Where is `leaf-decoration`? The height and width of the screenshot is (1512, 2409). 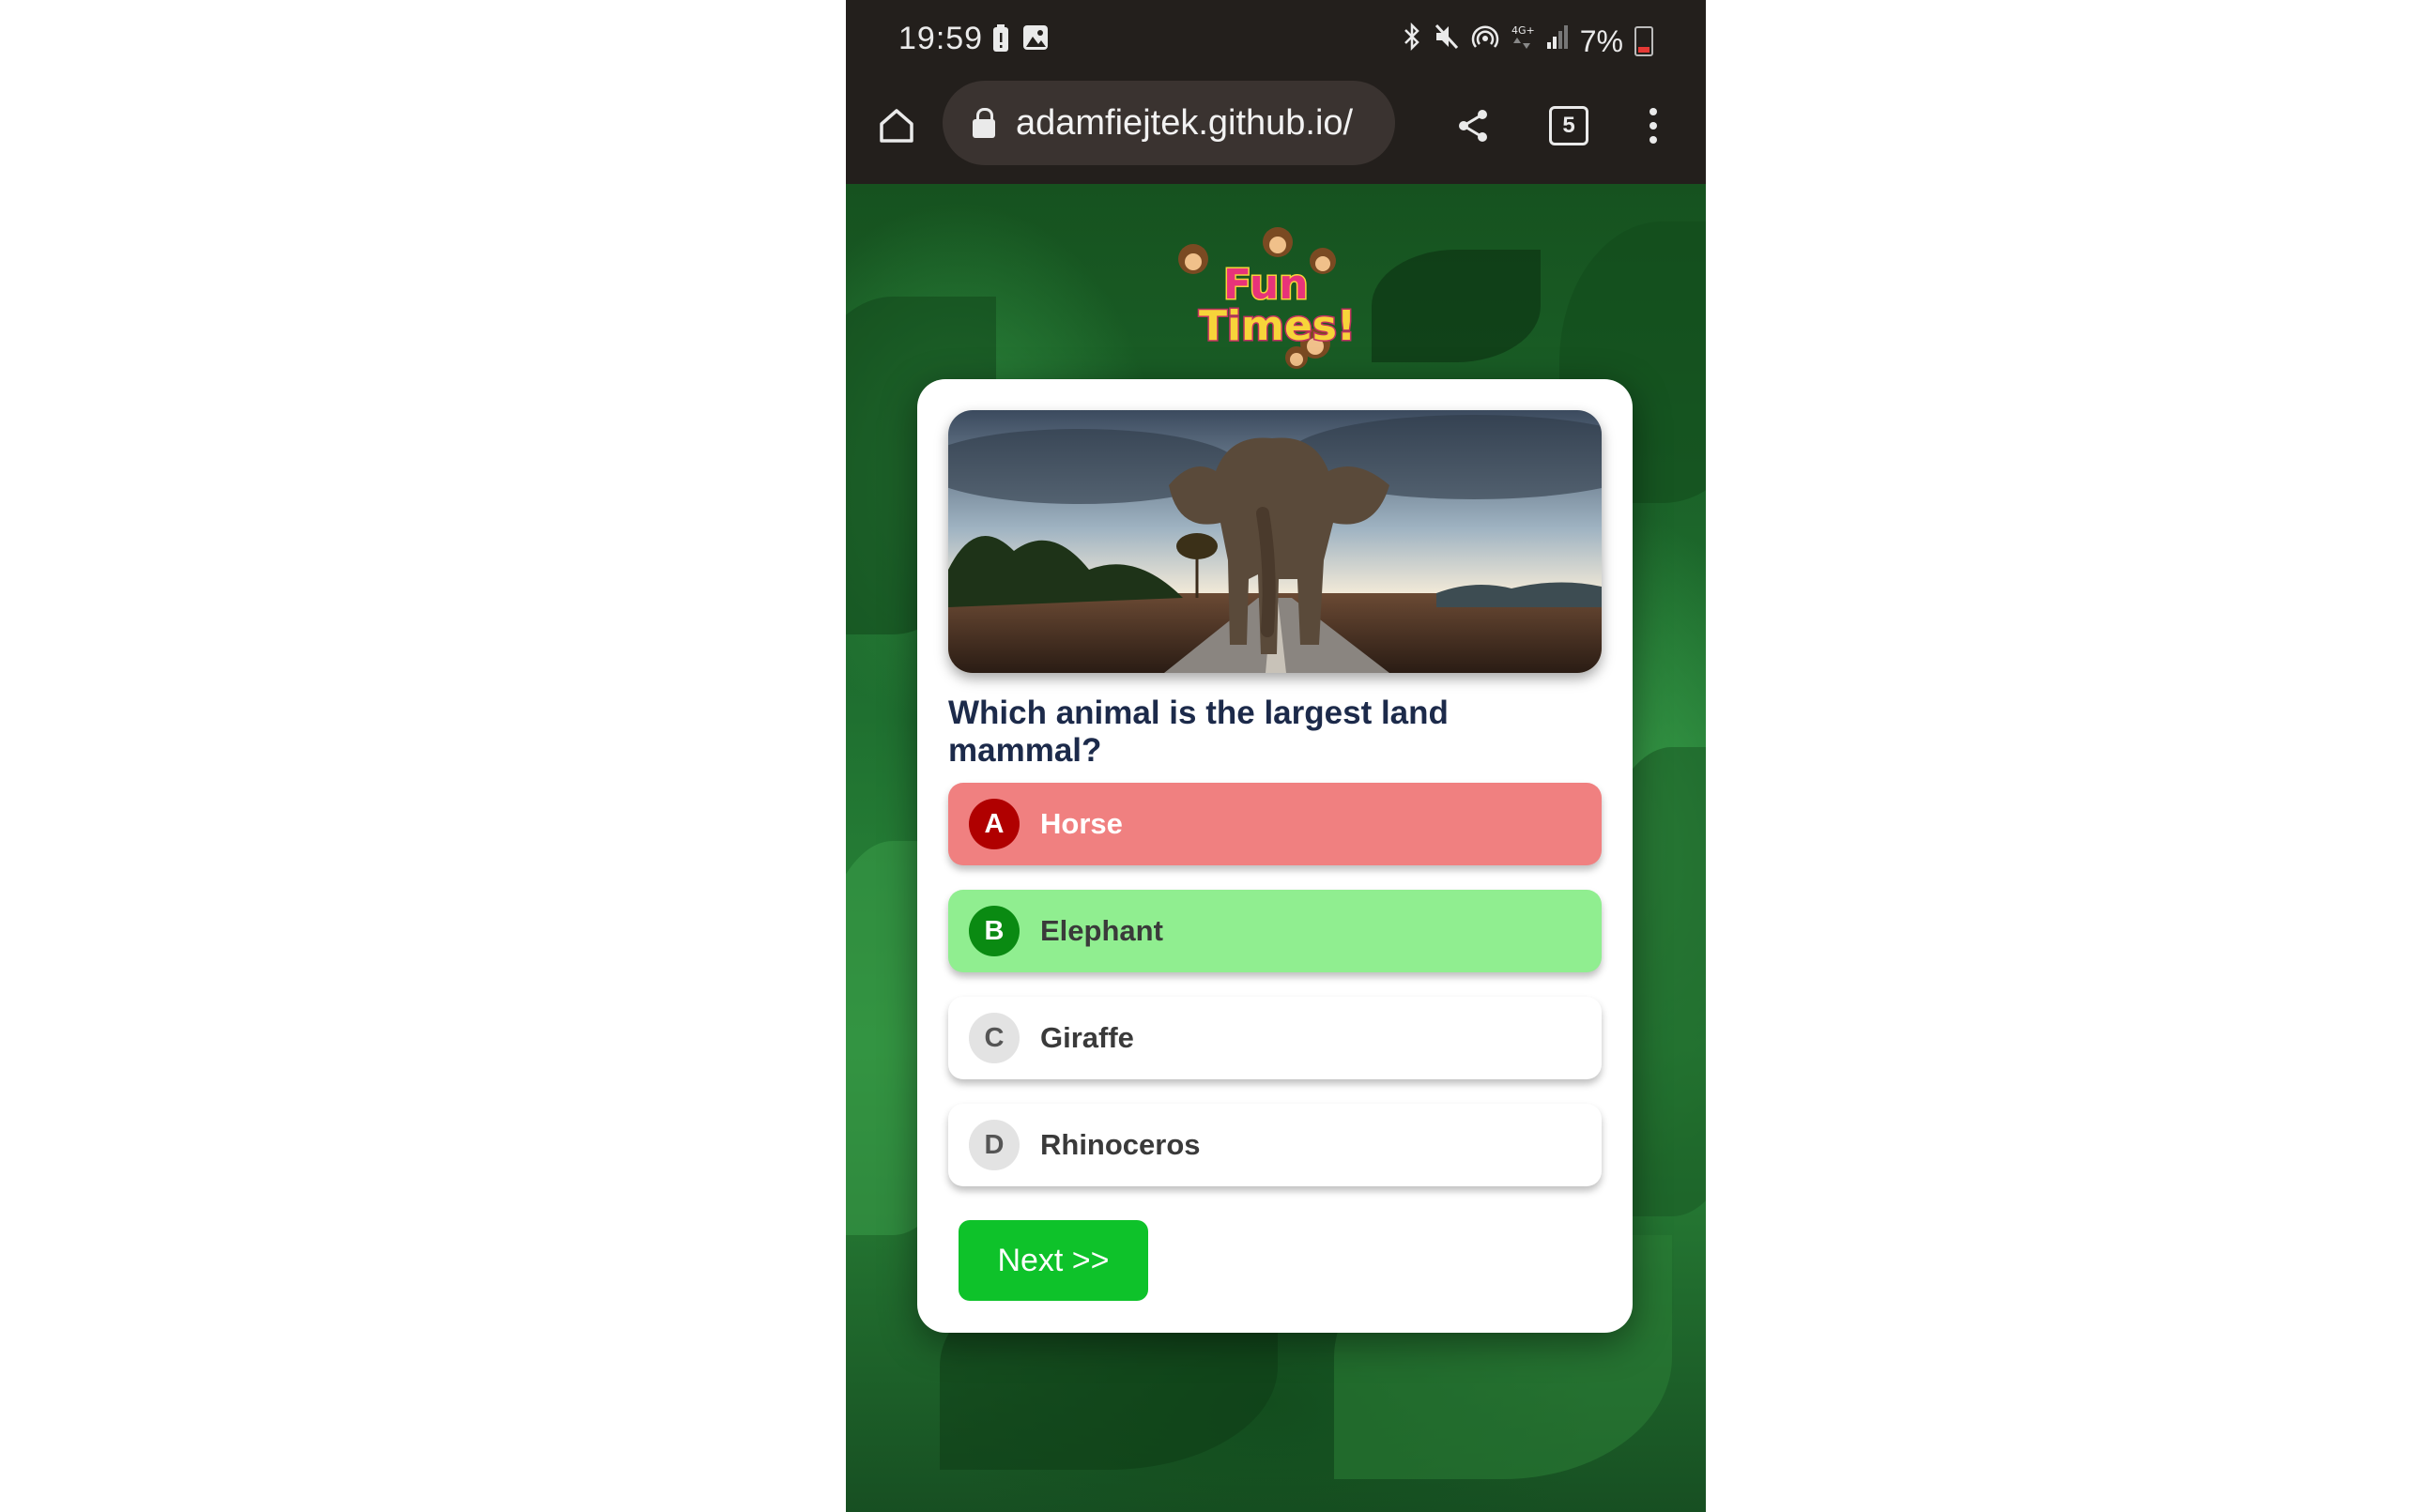 leaf-decoration is located at coordinates (1456, 306).